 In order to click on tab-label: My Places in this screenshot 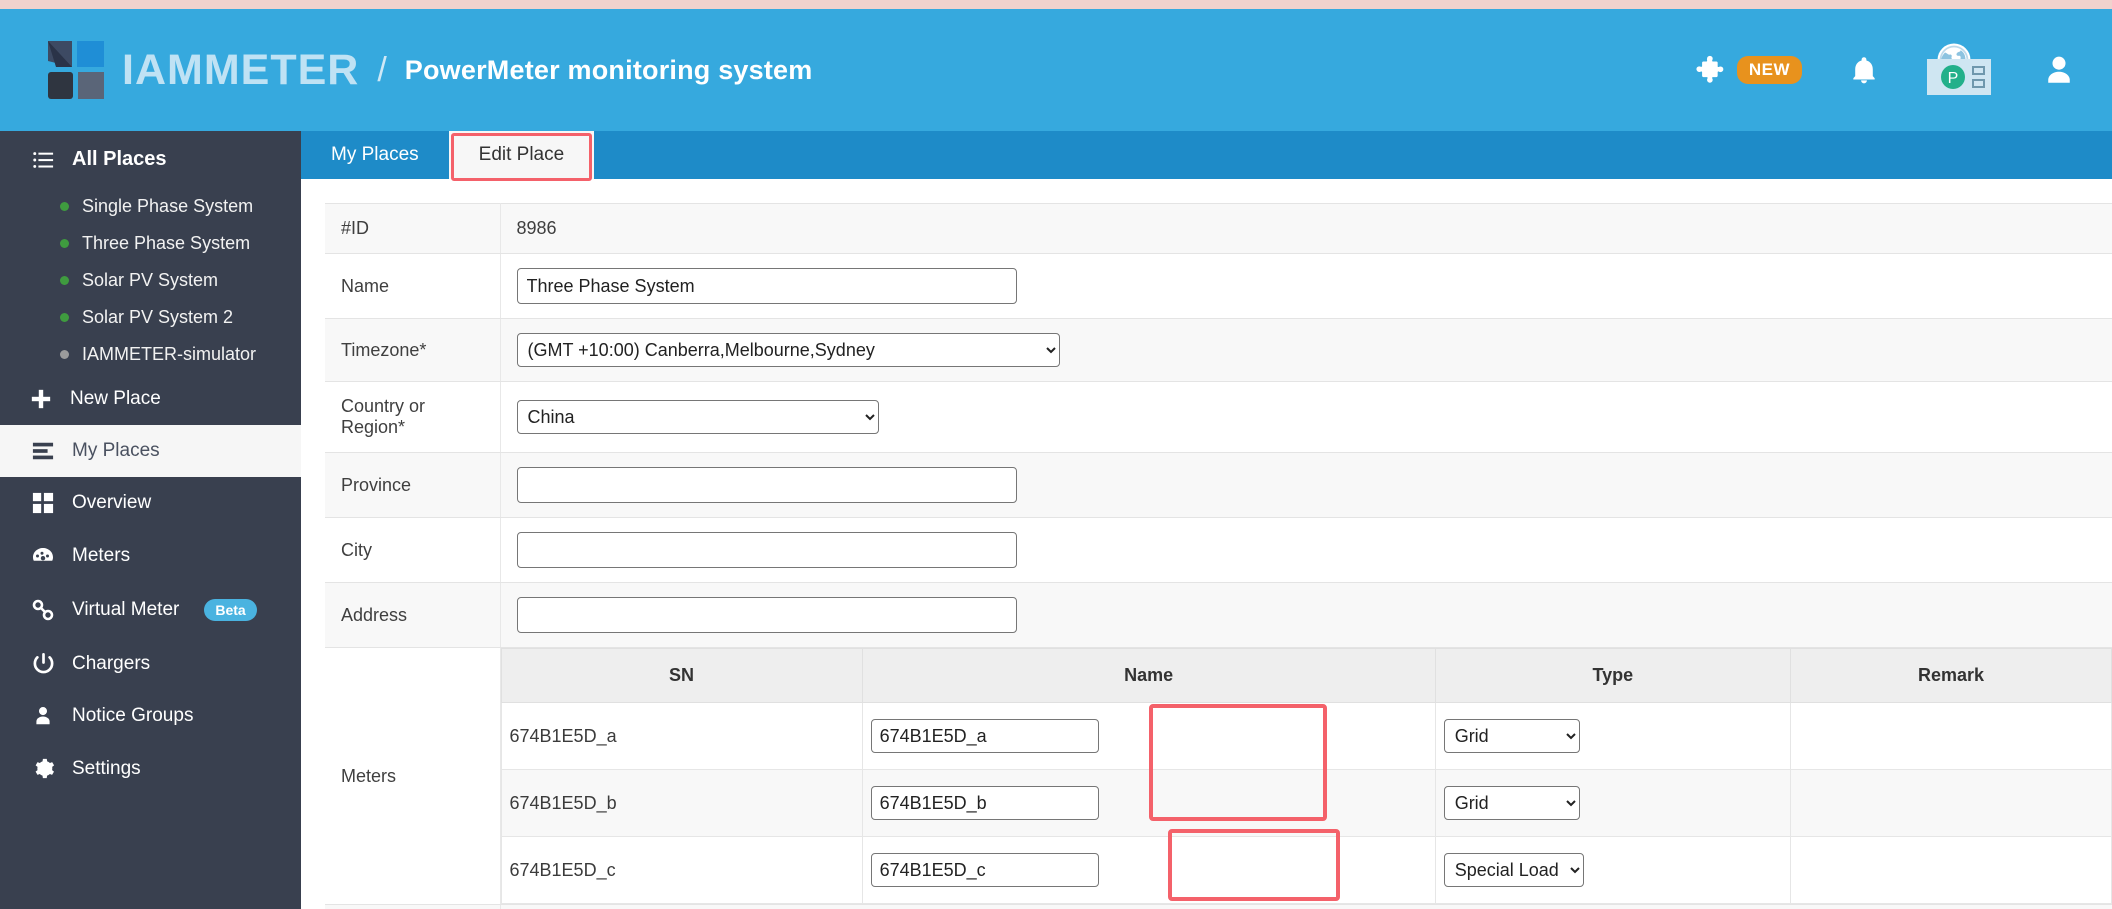, I will do `click(375, 154)`.